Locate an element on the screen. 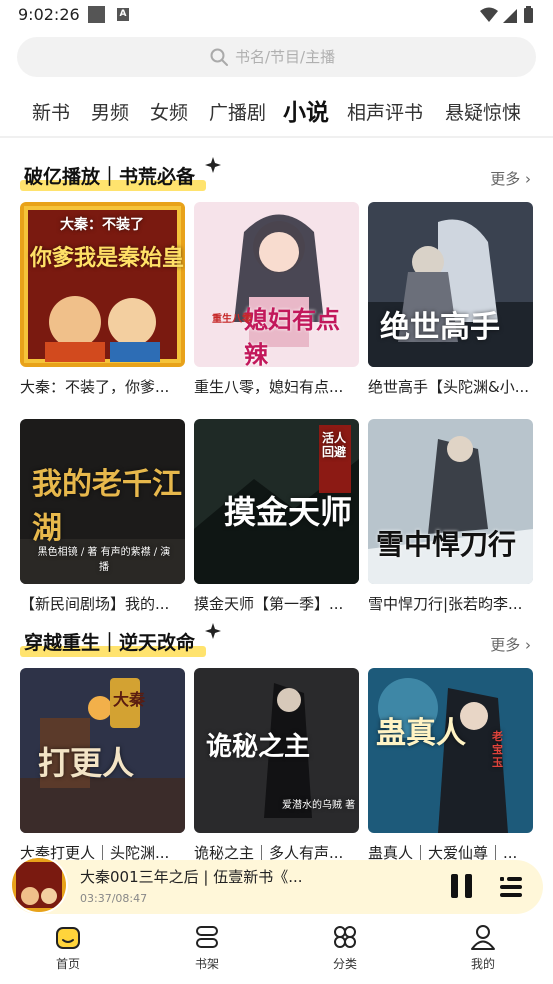  notification-icon is located at coordinates (96, 14).